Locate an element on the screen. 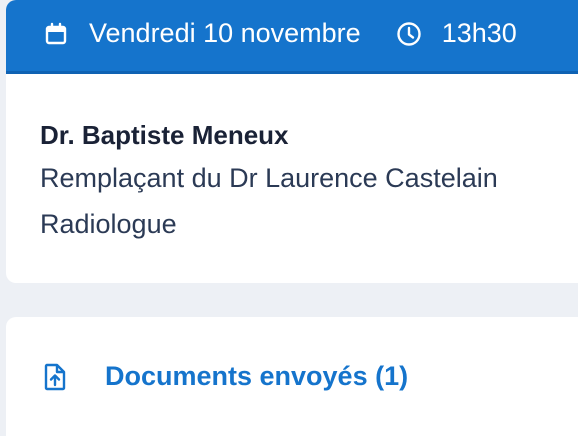 The image size is (578, 436). appointment-date: Vendredi 10 novembre is located at coordinates (225, 33).